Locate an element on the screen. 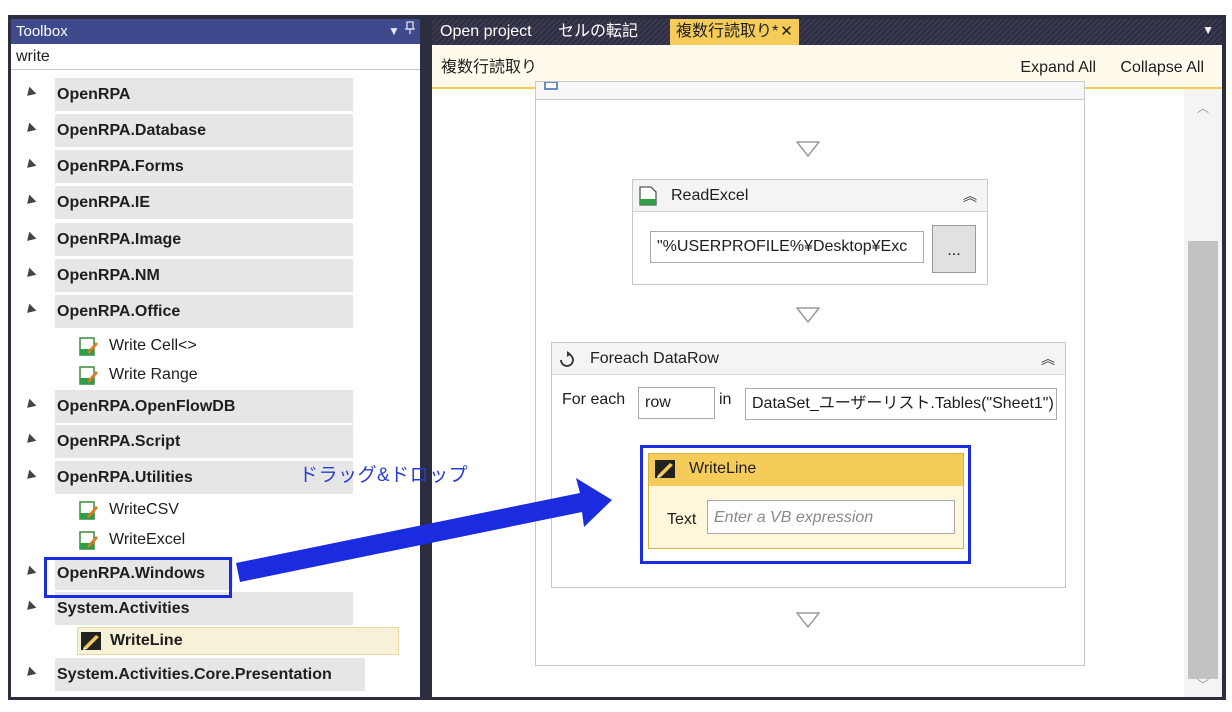 The height and width of the screenshot is (712, 1232). toolbox-item-label: WriteCSV is located at coordinates (144, 509).